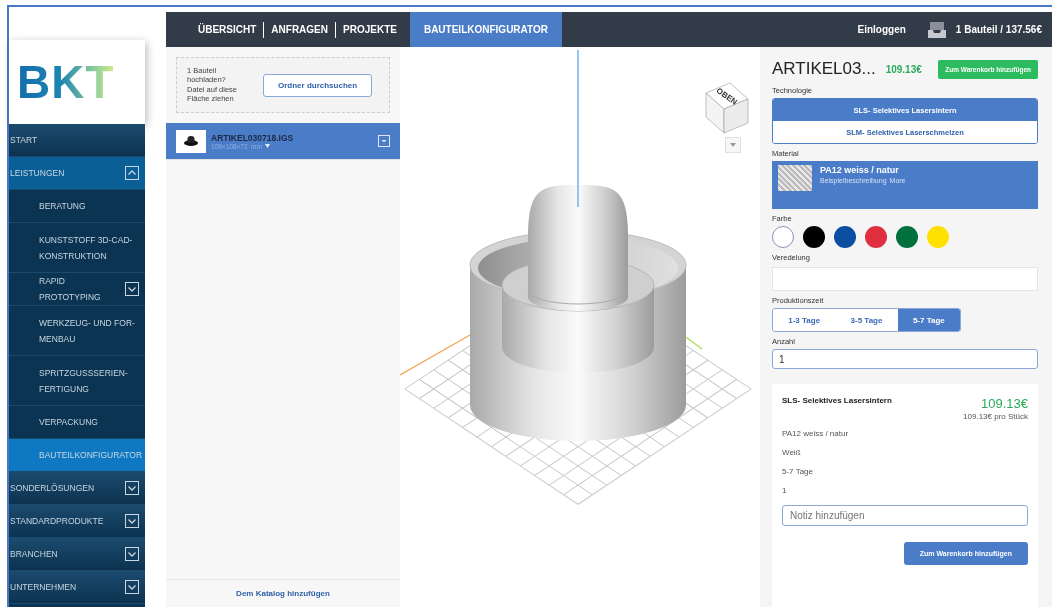  I want to click on nav-item: START, so click(77, 140).